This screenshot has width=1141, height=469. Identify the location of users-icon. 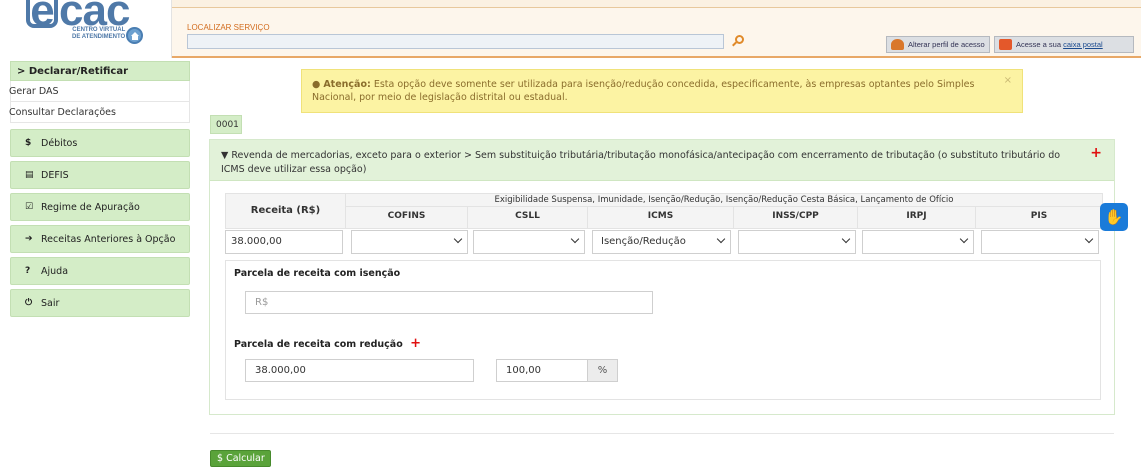
(897, 44).